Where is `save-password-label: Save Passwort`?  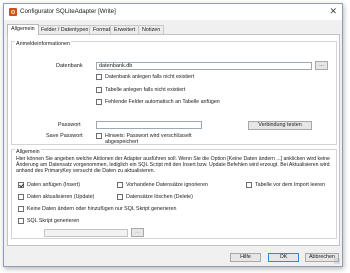 save-password-label: Save Passwort is located at coordinates (64, 136).